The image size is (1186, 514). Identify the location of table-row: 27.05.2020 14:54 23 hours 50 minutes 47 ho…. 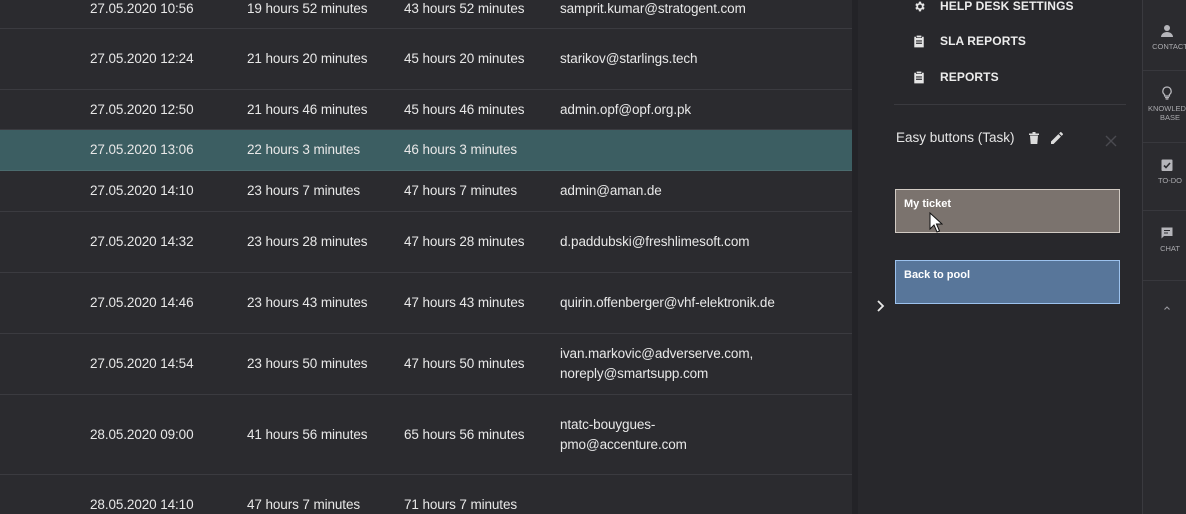
(426, 364).